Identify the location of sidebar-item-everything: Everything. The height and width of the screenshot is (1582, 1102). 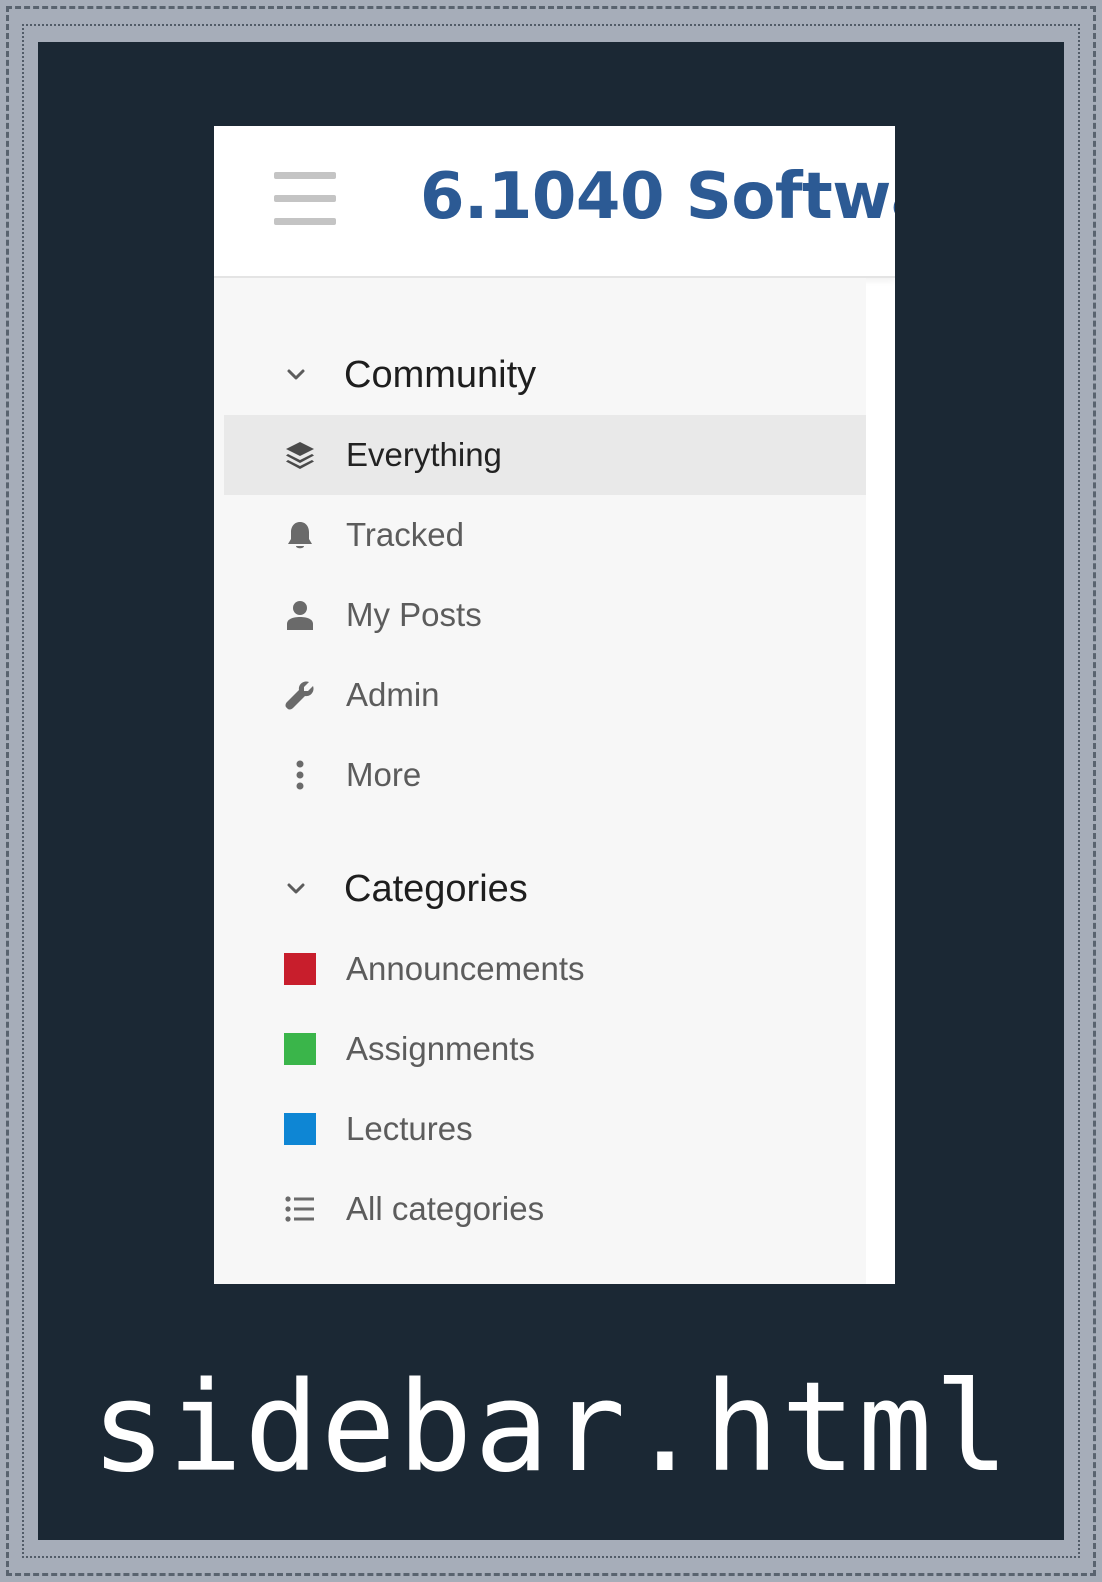
(545, 455).